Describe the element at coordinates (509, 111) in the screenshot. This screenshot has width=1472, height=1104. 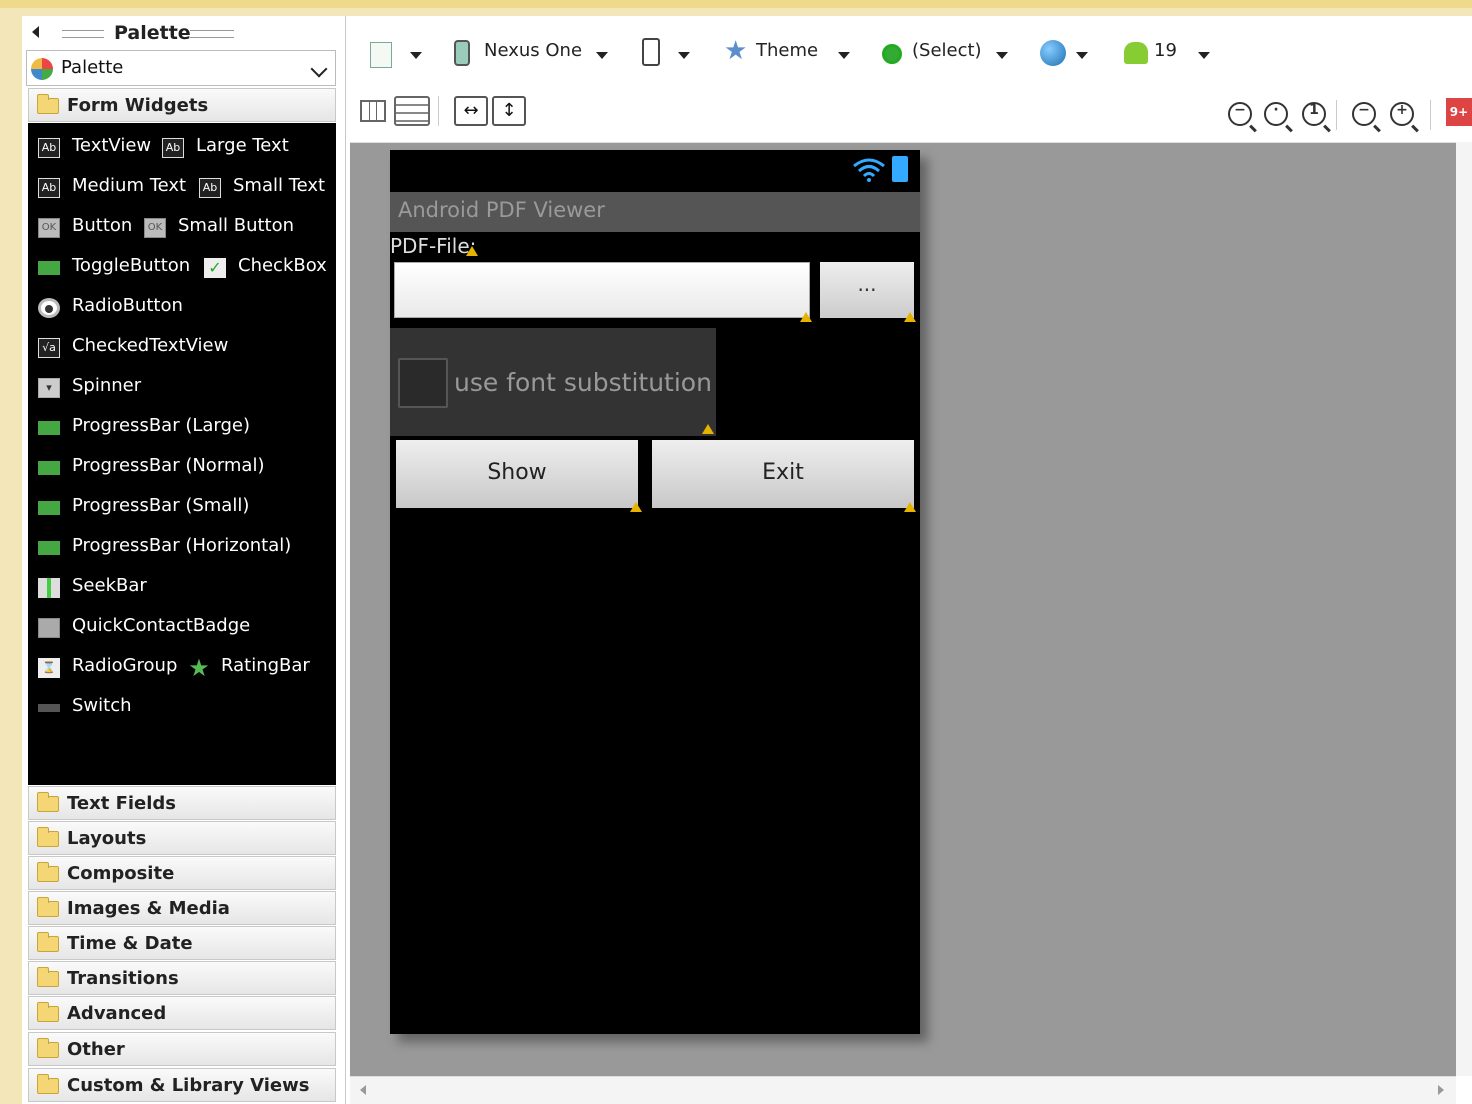
I see `fill-height-icon: ↕` at that location.